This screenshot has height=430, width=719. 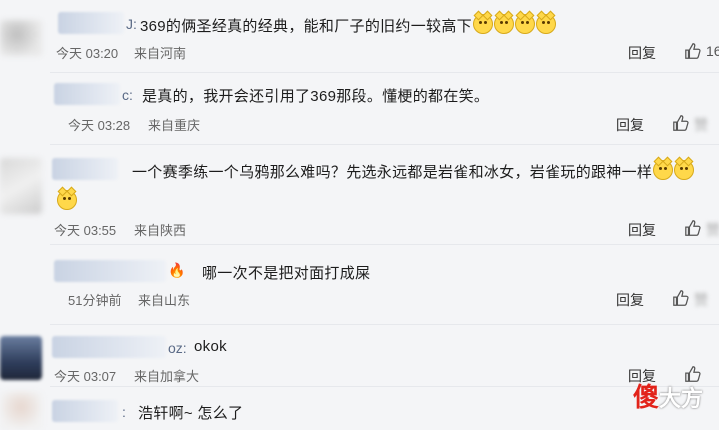 I want to click on comment-text-content: 369的俩圣经真的经典，能和厂子的旧约一较高下, so click(x=306, y=26).